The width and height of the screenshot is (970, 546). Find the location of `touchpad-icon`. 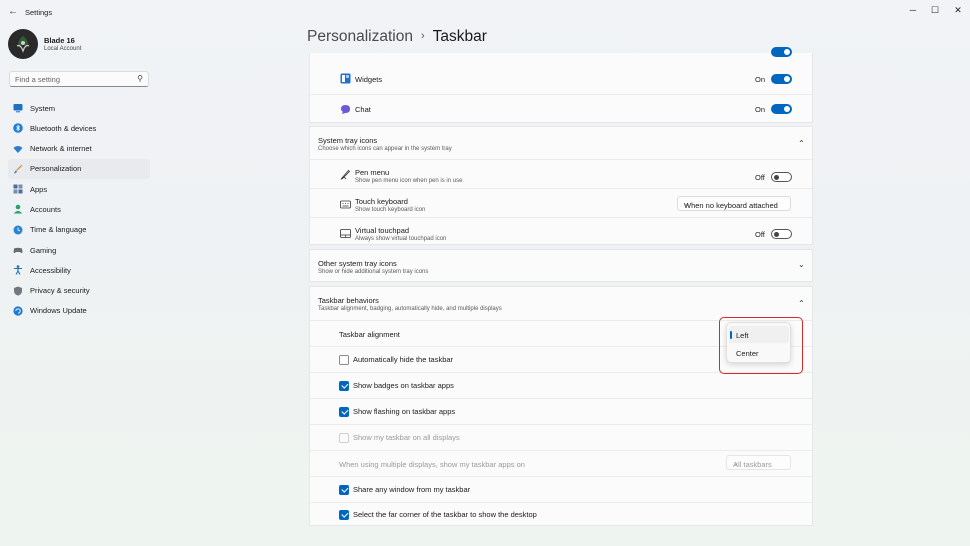

touchpad-icon is located at coordinates (345, 233).